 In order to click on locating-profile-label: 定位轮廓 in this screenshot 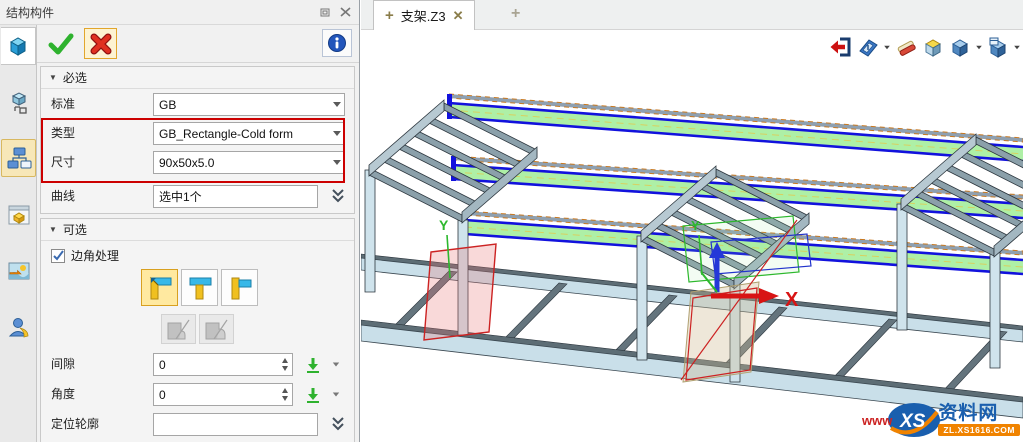, I will do `click(75, 424)`.